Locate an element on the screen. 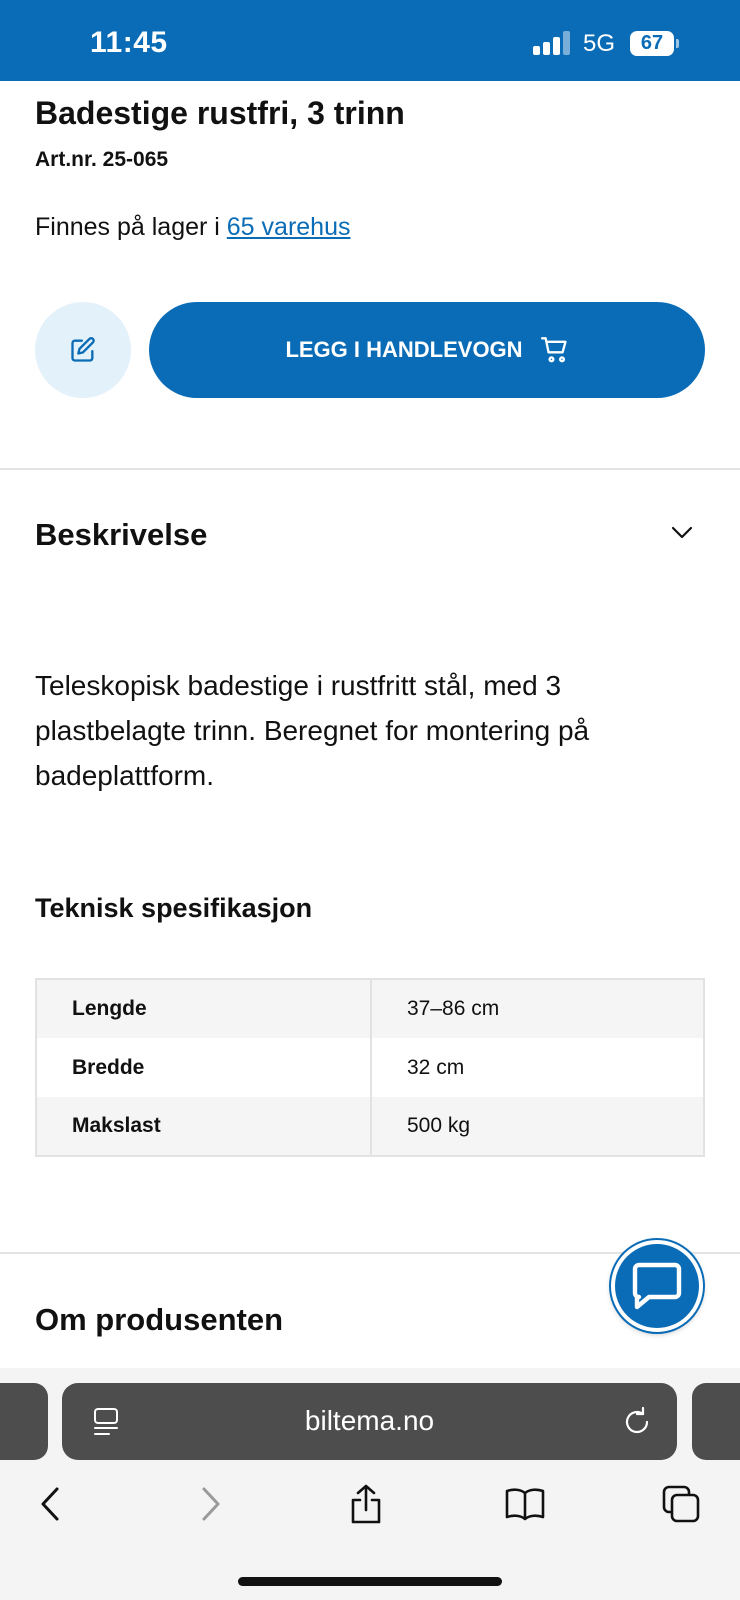 Image resolution: width=740 pixels, height=1600 pixels. address-bar: biltema.no is located at coordinates (369, 1421).